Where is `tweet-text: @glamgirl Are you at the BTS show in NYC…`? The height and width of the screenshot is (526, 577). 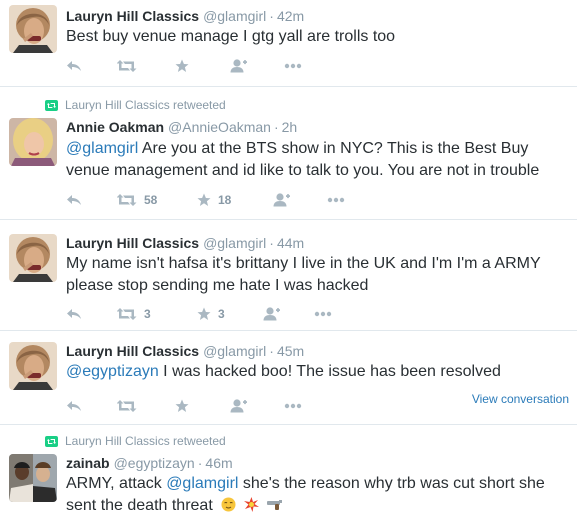 tweet-text: @glamgirl Are you at the BTS show in NYC… is located at coordinates (314, 160).